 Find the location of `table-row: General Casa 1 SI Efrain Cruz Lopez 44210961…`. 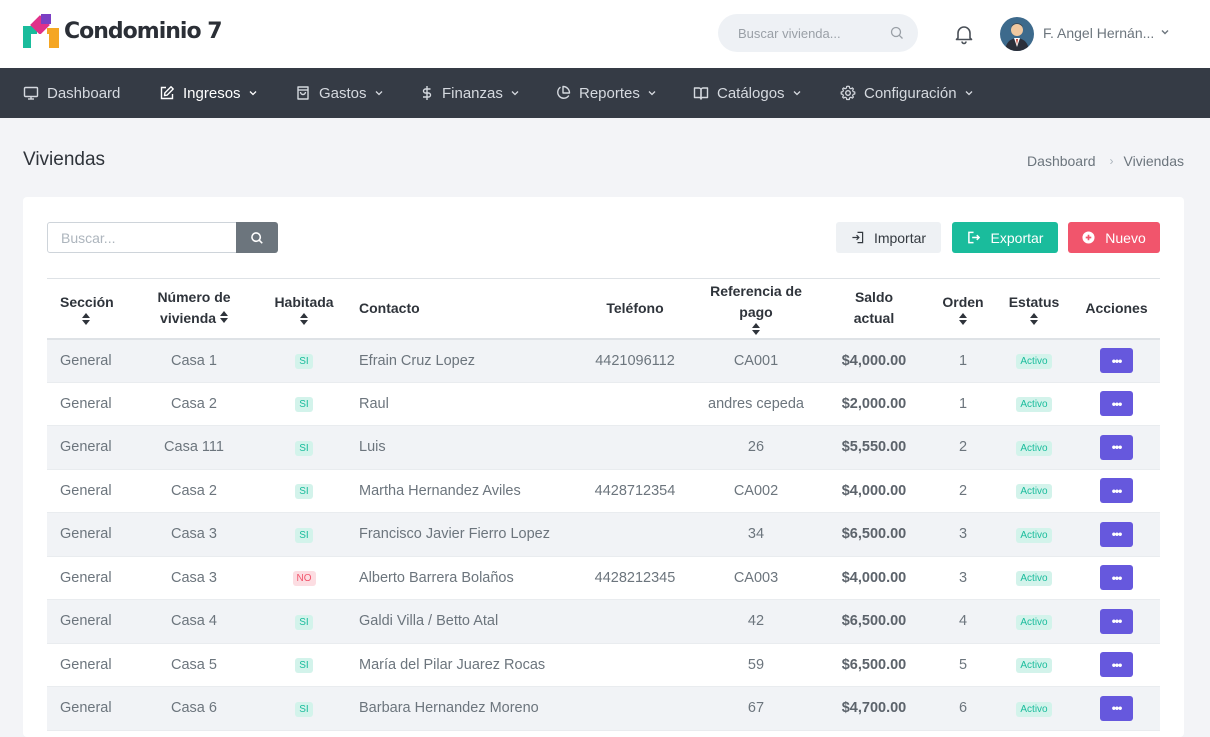

table-row: General Casa 1 SI Efrain Cruz Lopez 44210961… is located at coordinates (603, 360).